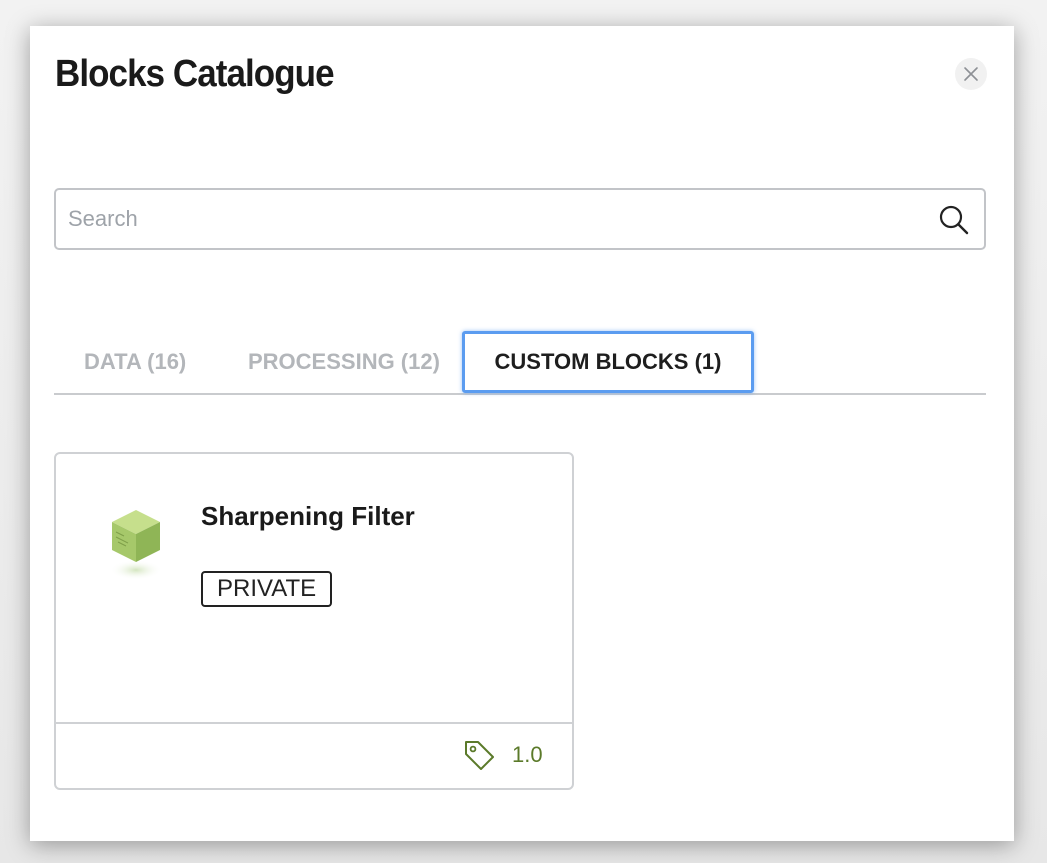 This screenshot has width=1047, height=863. Describe the element at coordinates (479, 755) in the screenshot. I see `tag-icon` at that location.